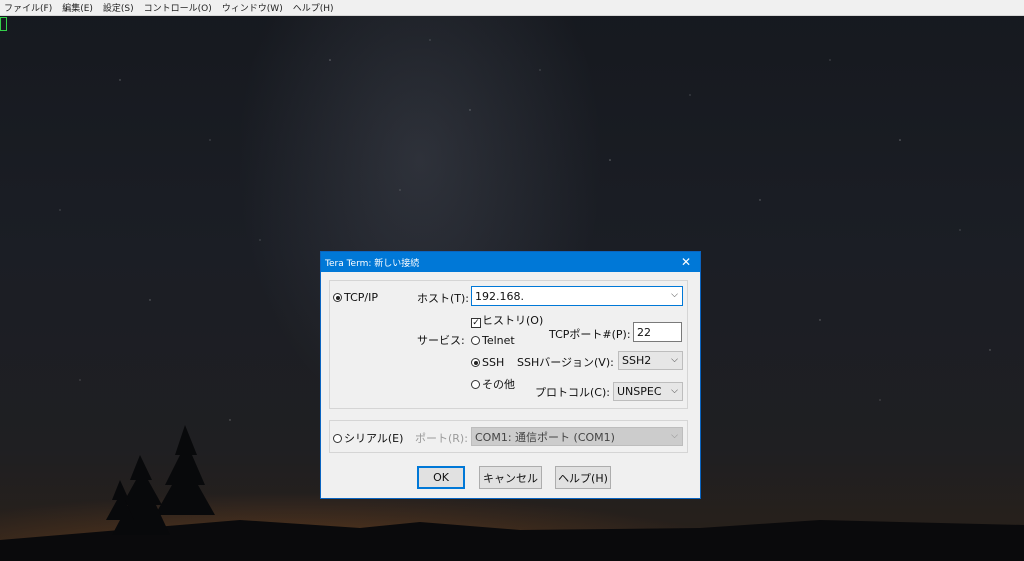 This screenshot has width=1024, height=561. I want to click on check-icon: ✓, so click(476, 323).